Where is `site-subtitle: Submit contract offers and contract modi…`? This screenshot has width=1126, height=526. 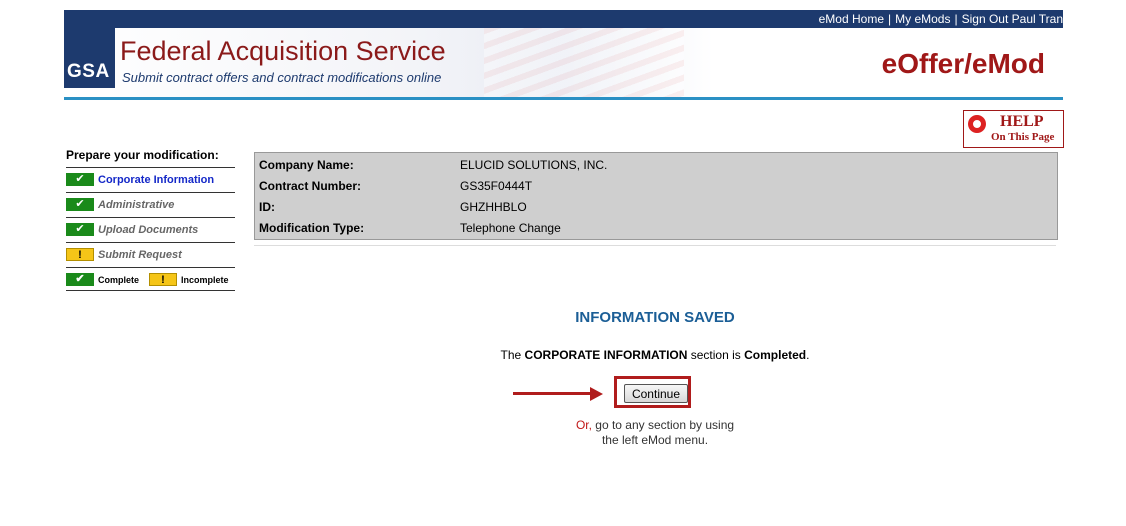 site-subtitle: Submit contract offers and contract modi… is located at coordinates (282, 77).